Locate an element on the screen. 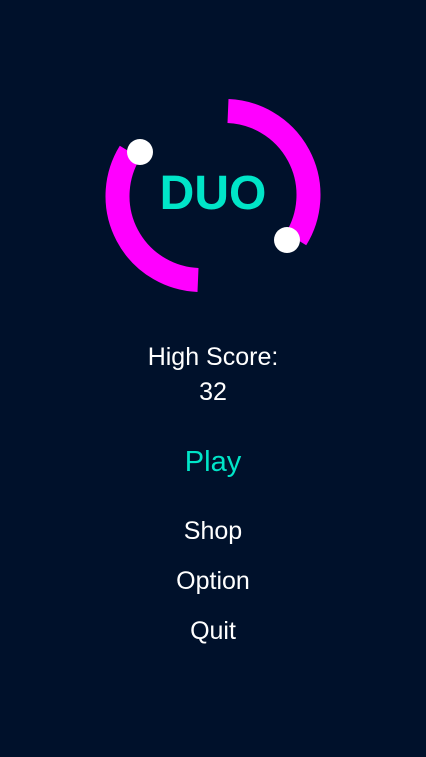  play-button: Play is located at coordinates (213, 462).